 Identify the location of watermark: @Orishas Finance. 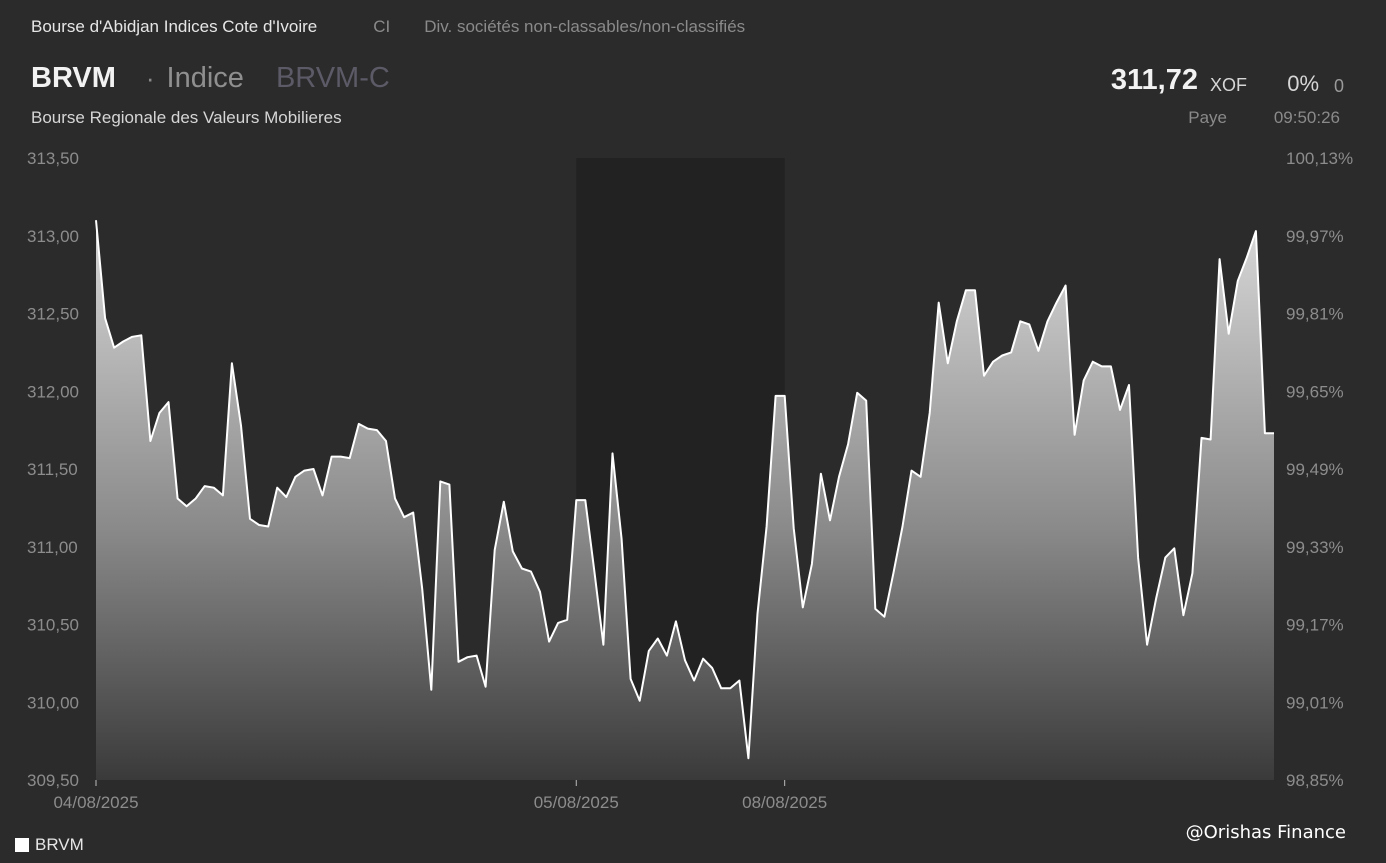
(1265, 832).